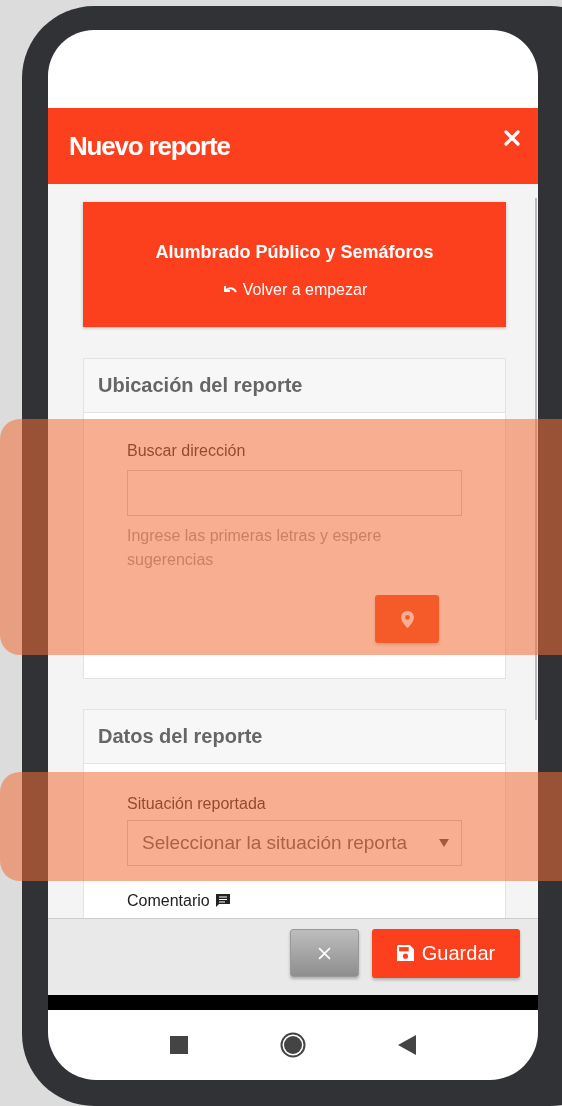 The height and width of the screenshot is (1106, 562). What do you see at coordinates (222, 900) in the screenshot?
I see `comment-icon` at bounding box center [222, 900].